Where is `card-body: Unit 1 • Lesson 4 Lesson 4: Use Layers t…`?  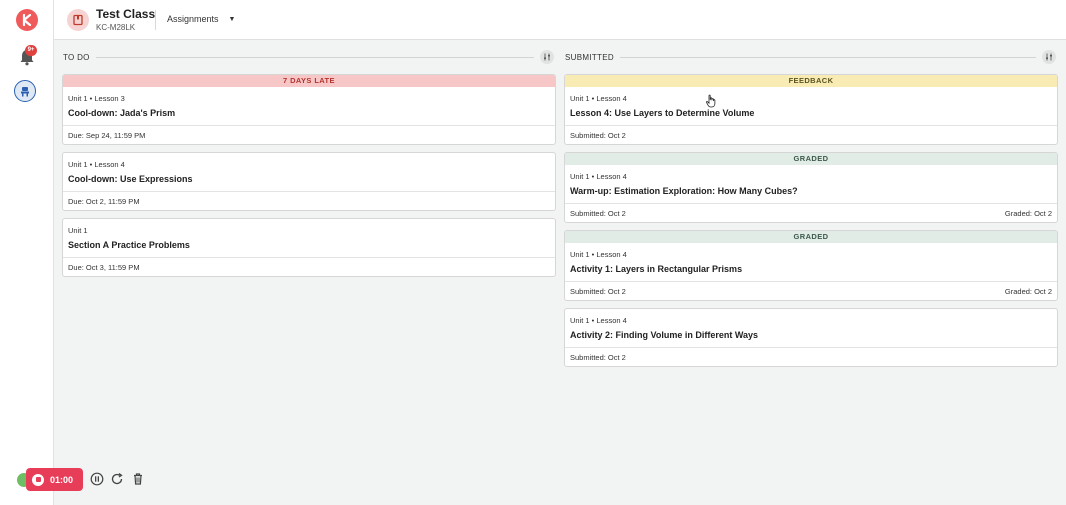 card-body: Unit 1 • Lesson 4 Lesson 4: Use Layers t… is located at coordinates (811, 106).